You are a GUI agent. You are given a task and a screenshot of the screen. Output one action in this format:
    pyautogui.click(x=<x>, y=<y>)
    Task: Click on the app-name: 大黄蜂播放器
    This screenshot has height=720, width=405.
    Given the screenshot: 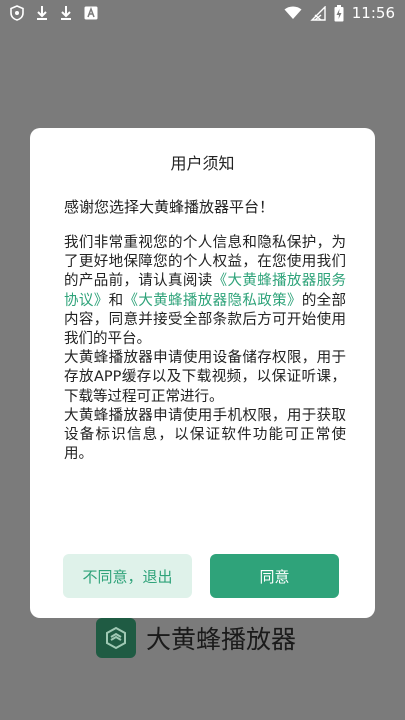 What is the action you would take?
    pyautogui.click(x=221, y=639)
    